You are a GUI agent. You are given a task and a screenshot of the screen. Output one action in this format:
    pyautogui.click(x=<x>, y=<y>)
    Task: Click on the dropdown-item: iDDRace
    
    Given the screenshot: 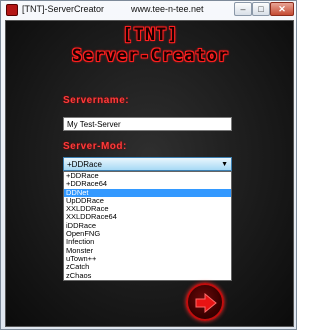 What is the action you would take?
    pyautogui.click(x=147, y=226)
    